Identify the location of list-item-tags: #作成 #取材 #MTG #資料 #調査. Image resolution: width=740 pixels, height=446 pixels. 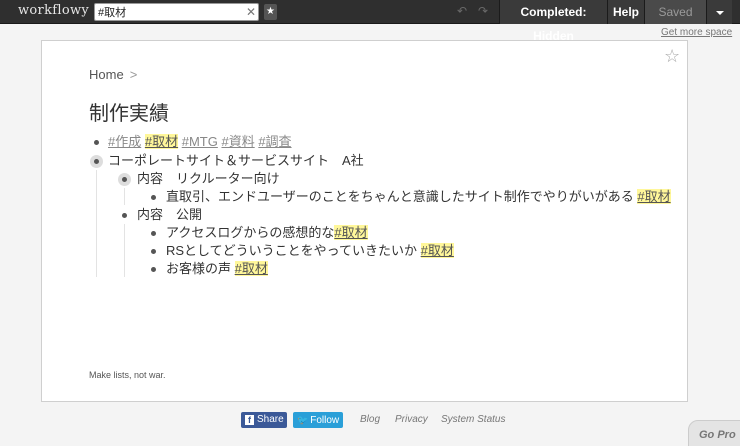
(200, 142).